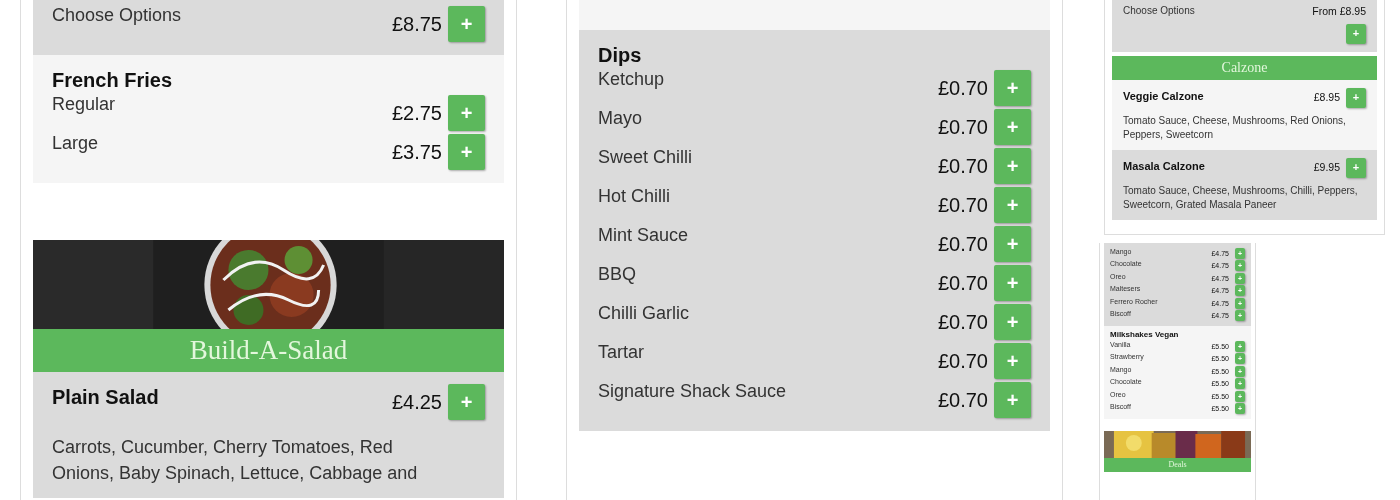  What do you see at coordinates (84, 104) in the screenshot?
I see `option-label: Regular` at bounding box center [84, 104].